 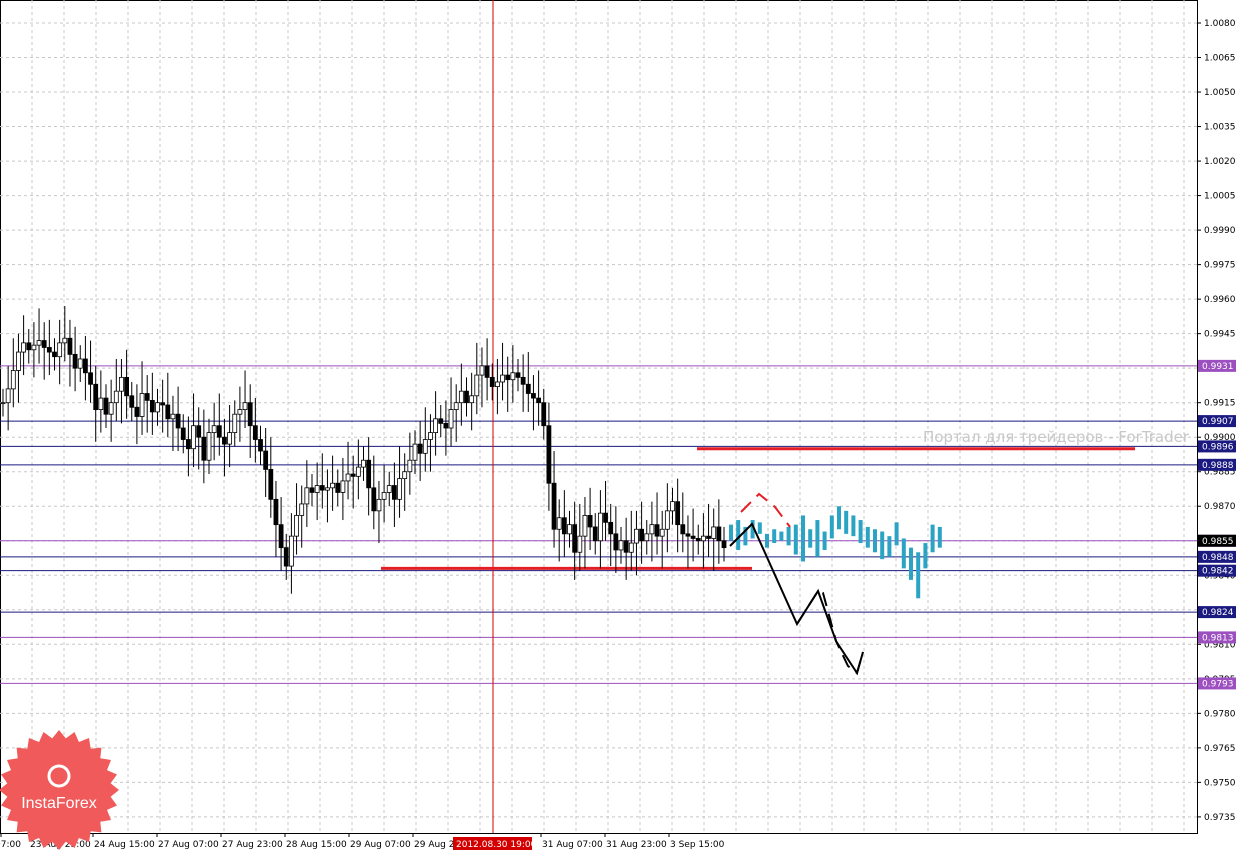 What do you see at coordinates (124, 845) in the screenshot?
I see `x-tick-label: 24 Aug 15:00` at bounding box center [124, 845].